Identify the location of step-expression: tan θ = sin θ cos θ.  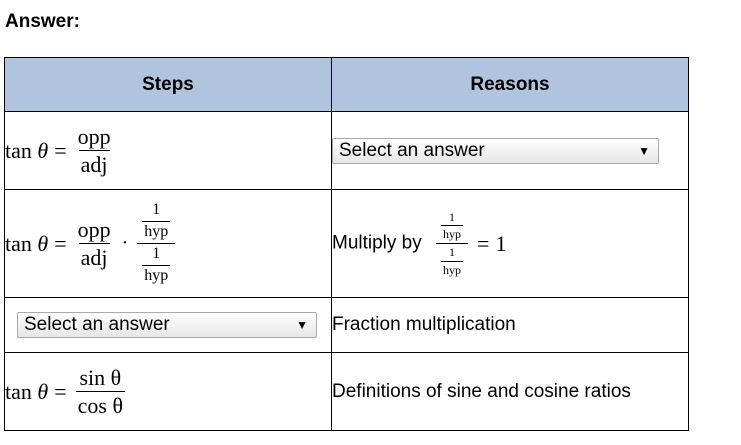
(66, 391).